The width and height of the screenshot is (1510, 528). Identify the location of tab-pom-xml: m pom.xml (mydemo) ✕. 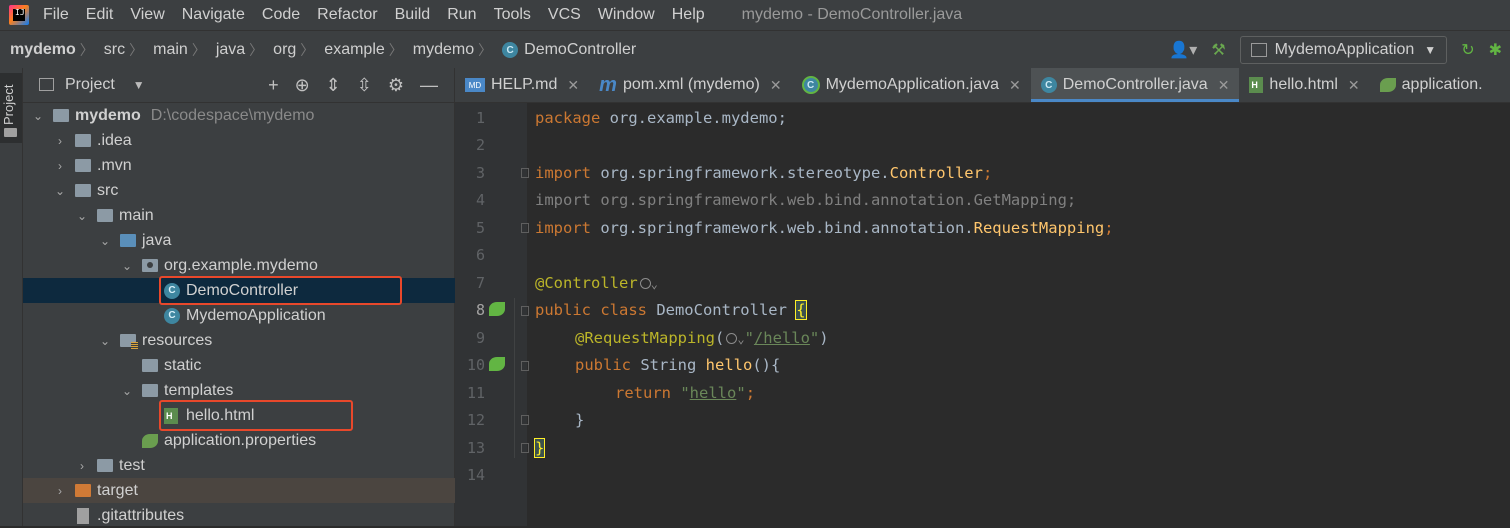
(690, 85).